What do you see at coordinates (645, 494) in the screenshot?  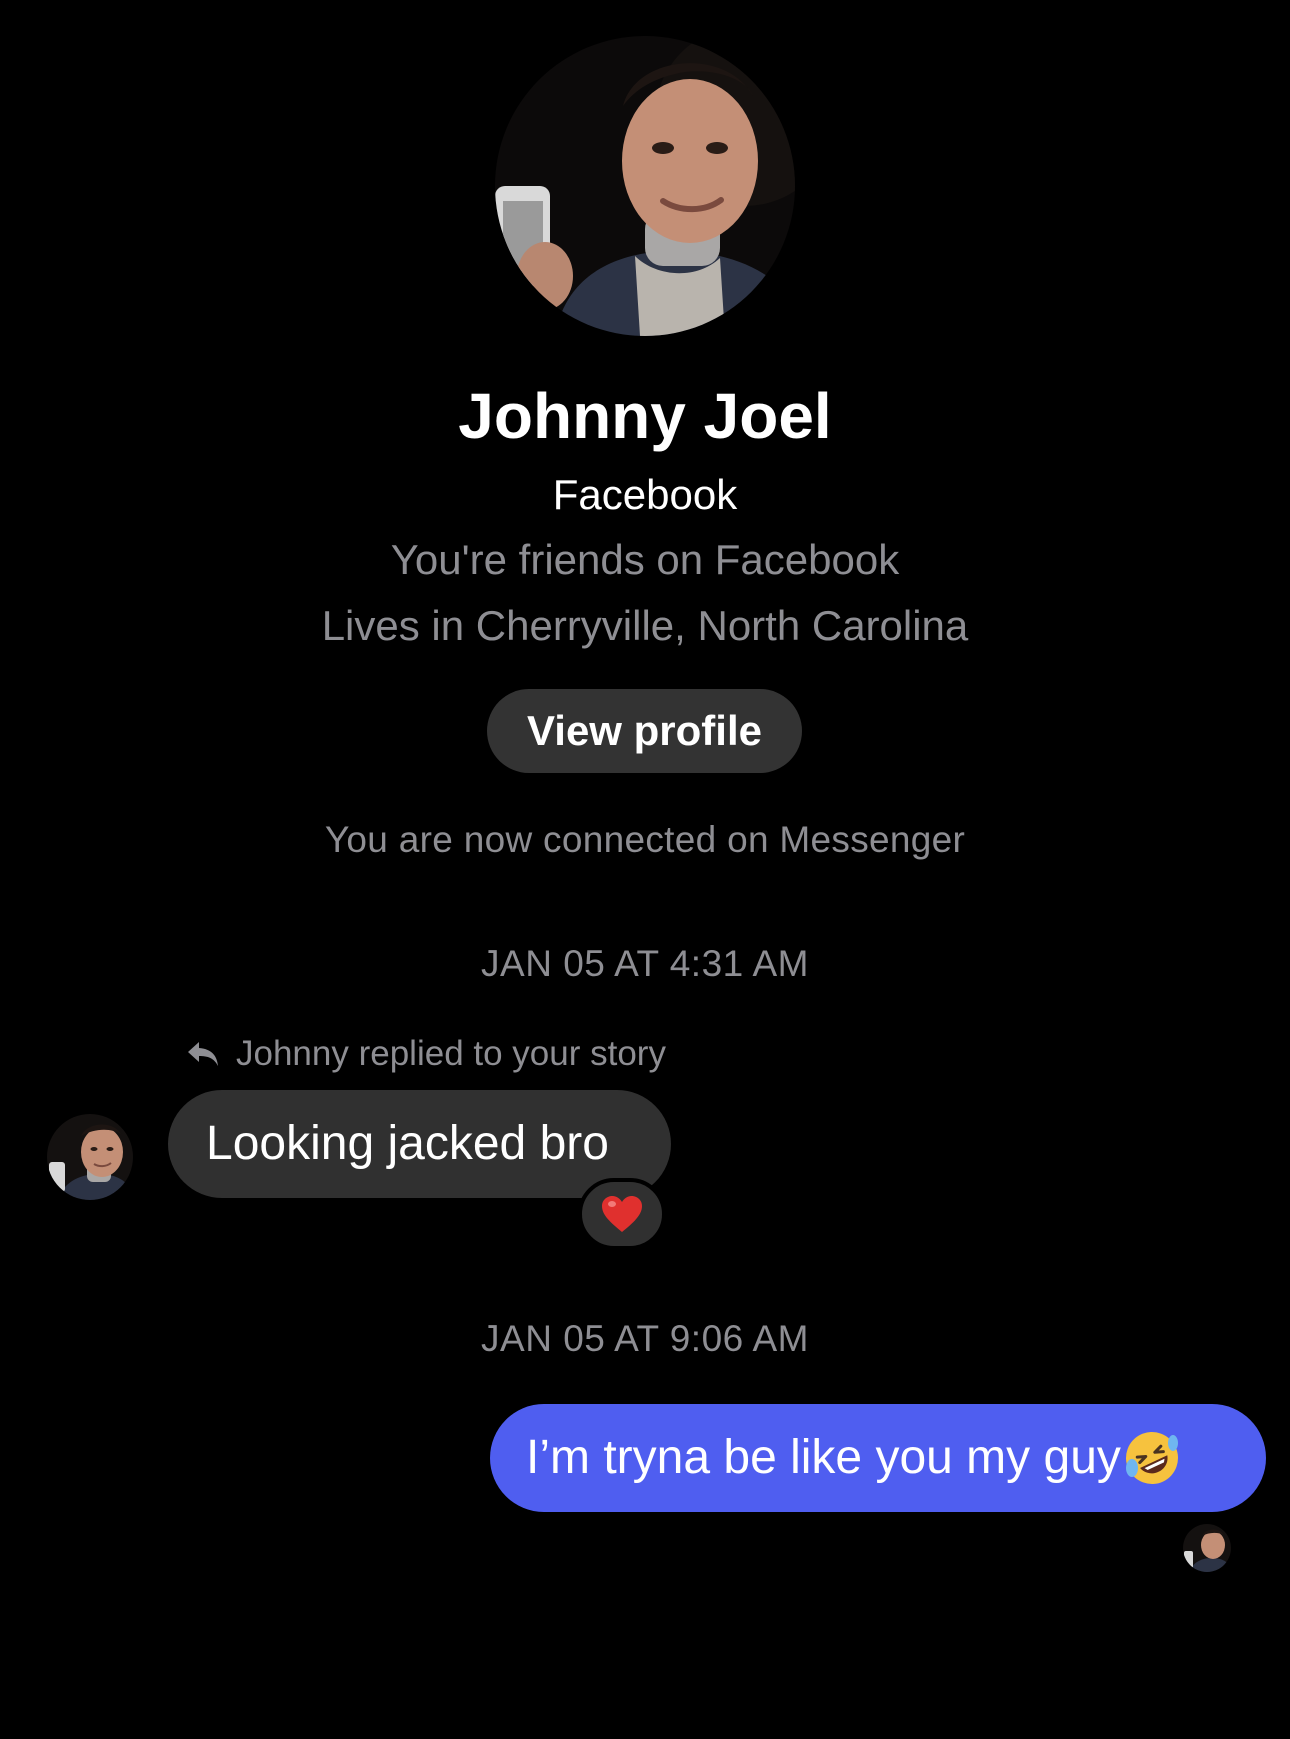 I see `profile-source: Facebook` at bounding box center [645, 494].